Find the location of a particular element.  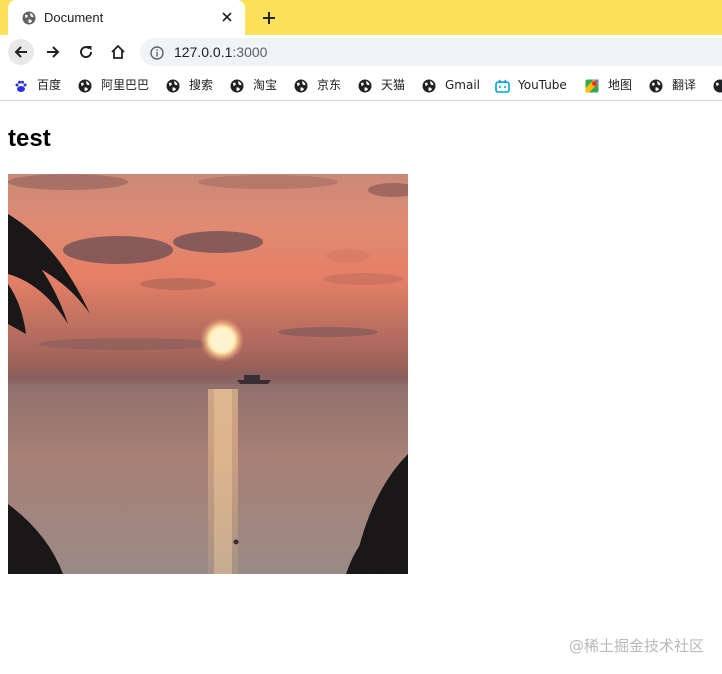

bookmark-label: 翻译 is located at coordinates (684, 85).